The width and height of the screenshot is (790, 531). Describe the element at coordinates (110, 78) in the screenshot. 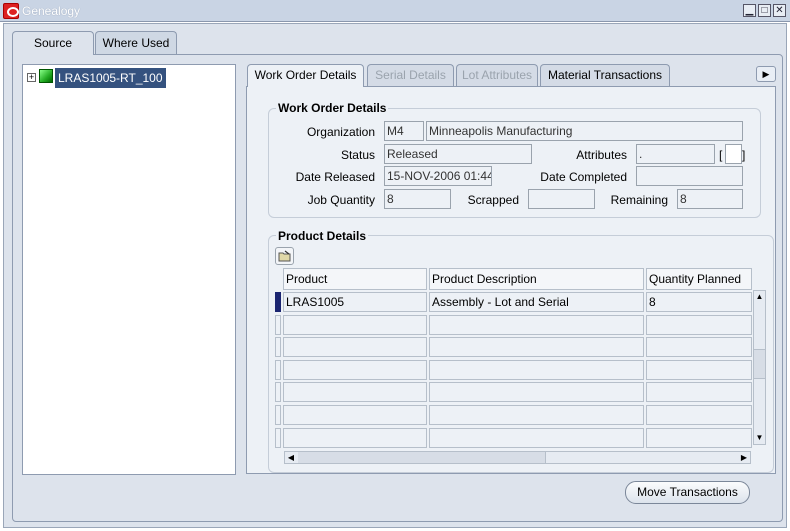

I see `tree-node-label: LRAS1005-RT_100` at that location.